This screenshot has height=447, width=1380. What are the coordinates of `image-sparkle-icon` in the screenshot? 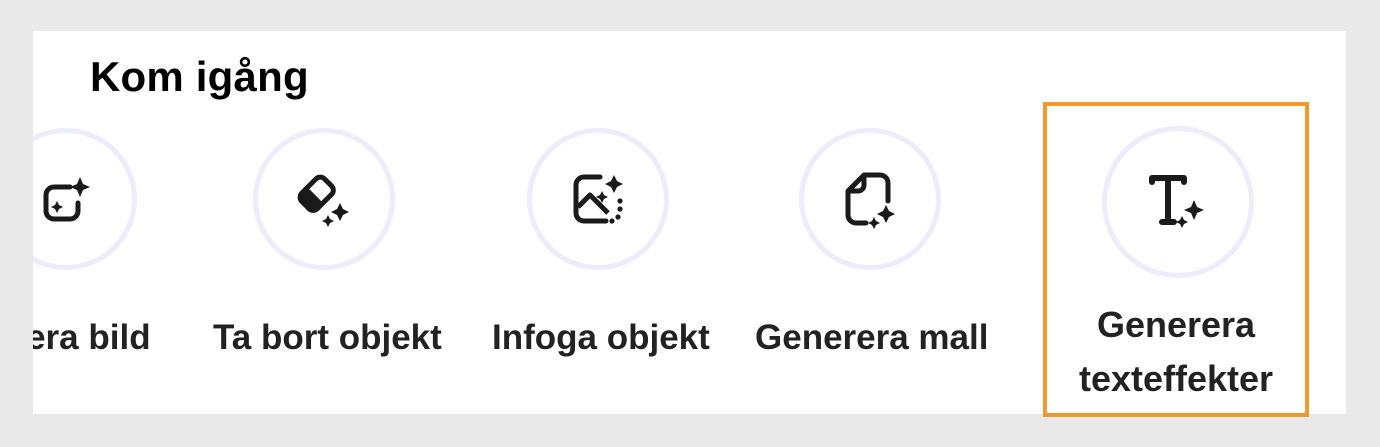 It's located at (66, 199).